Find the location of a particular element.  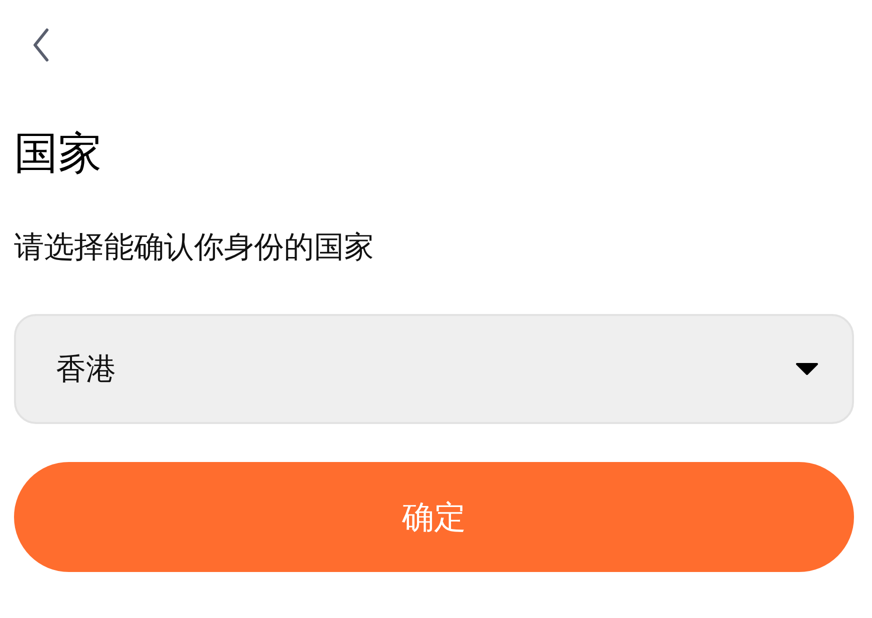

dropdown-caret-icon is located at coordinates (807, 369).